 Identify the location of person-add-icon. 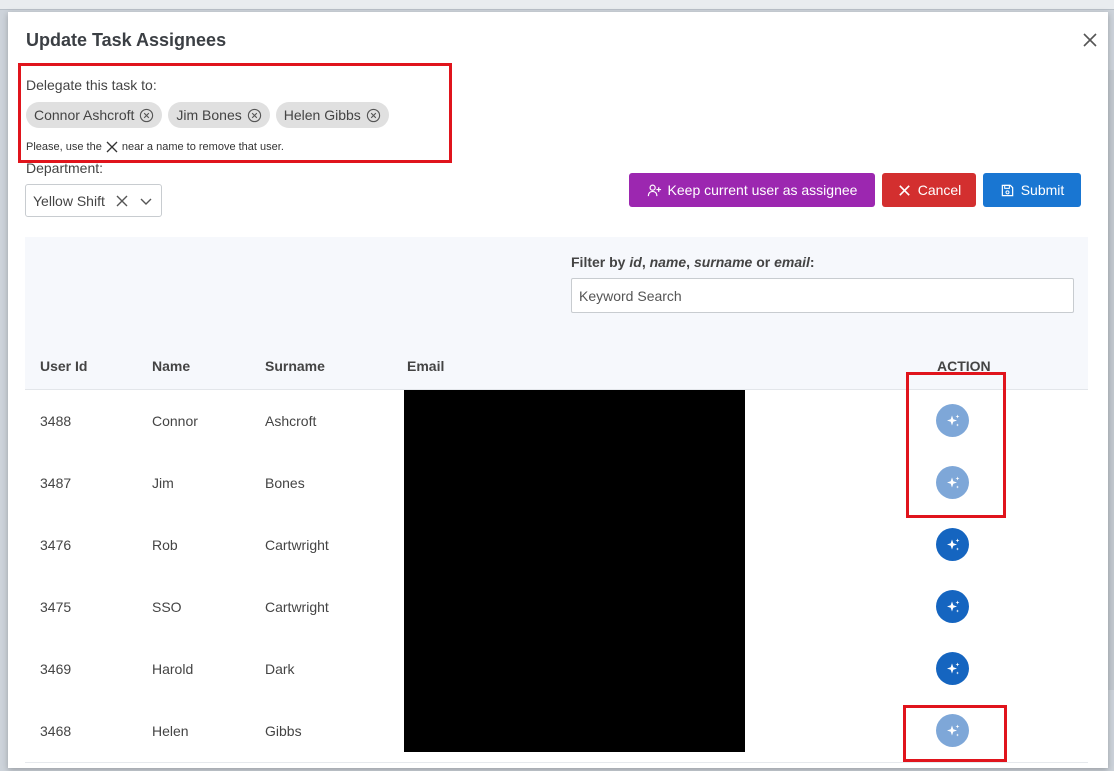
(654, 190).